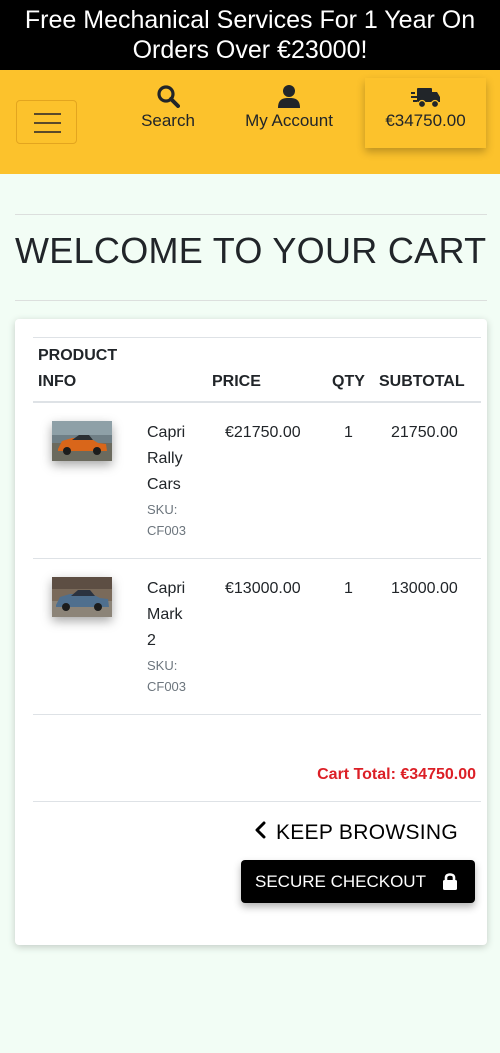  What do you see at coordinates (257, 801) in the screenshot?
I see `summary-divider` at bounding box center [257, 801].